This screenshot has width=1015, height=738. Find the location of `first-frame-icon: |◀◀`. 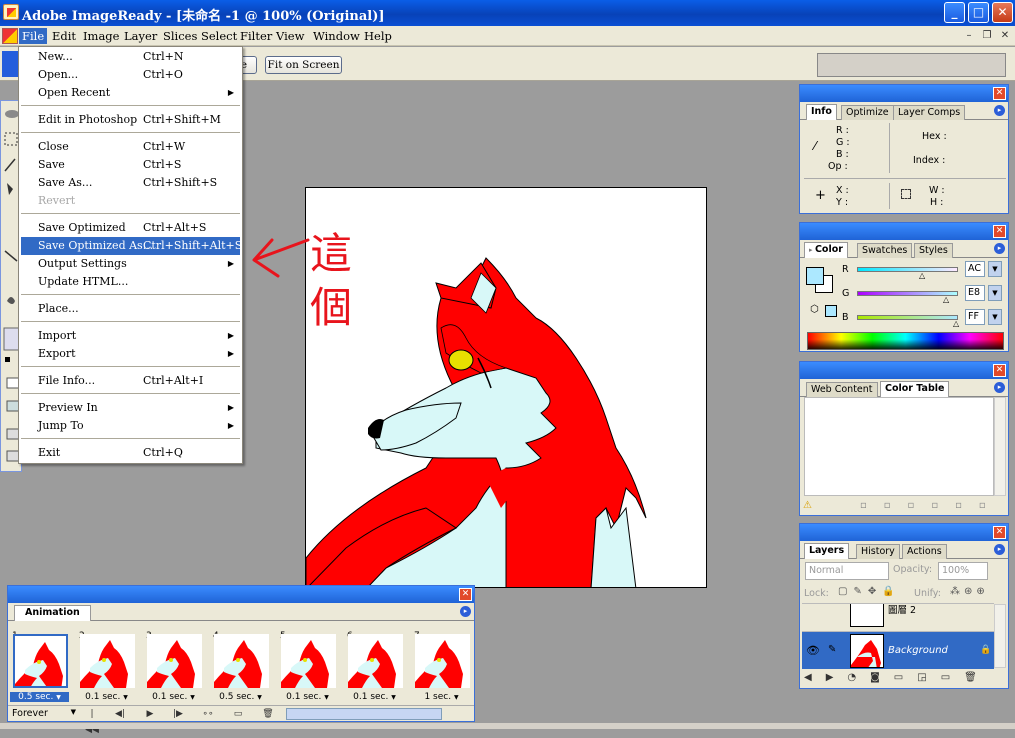

first-frame-icon: |◀◀ is located at coordinates (92, 720).